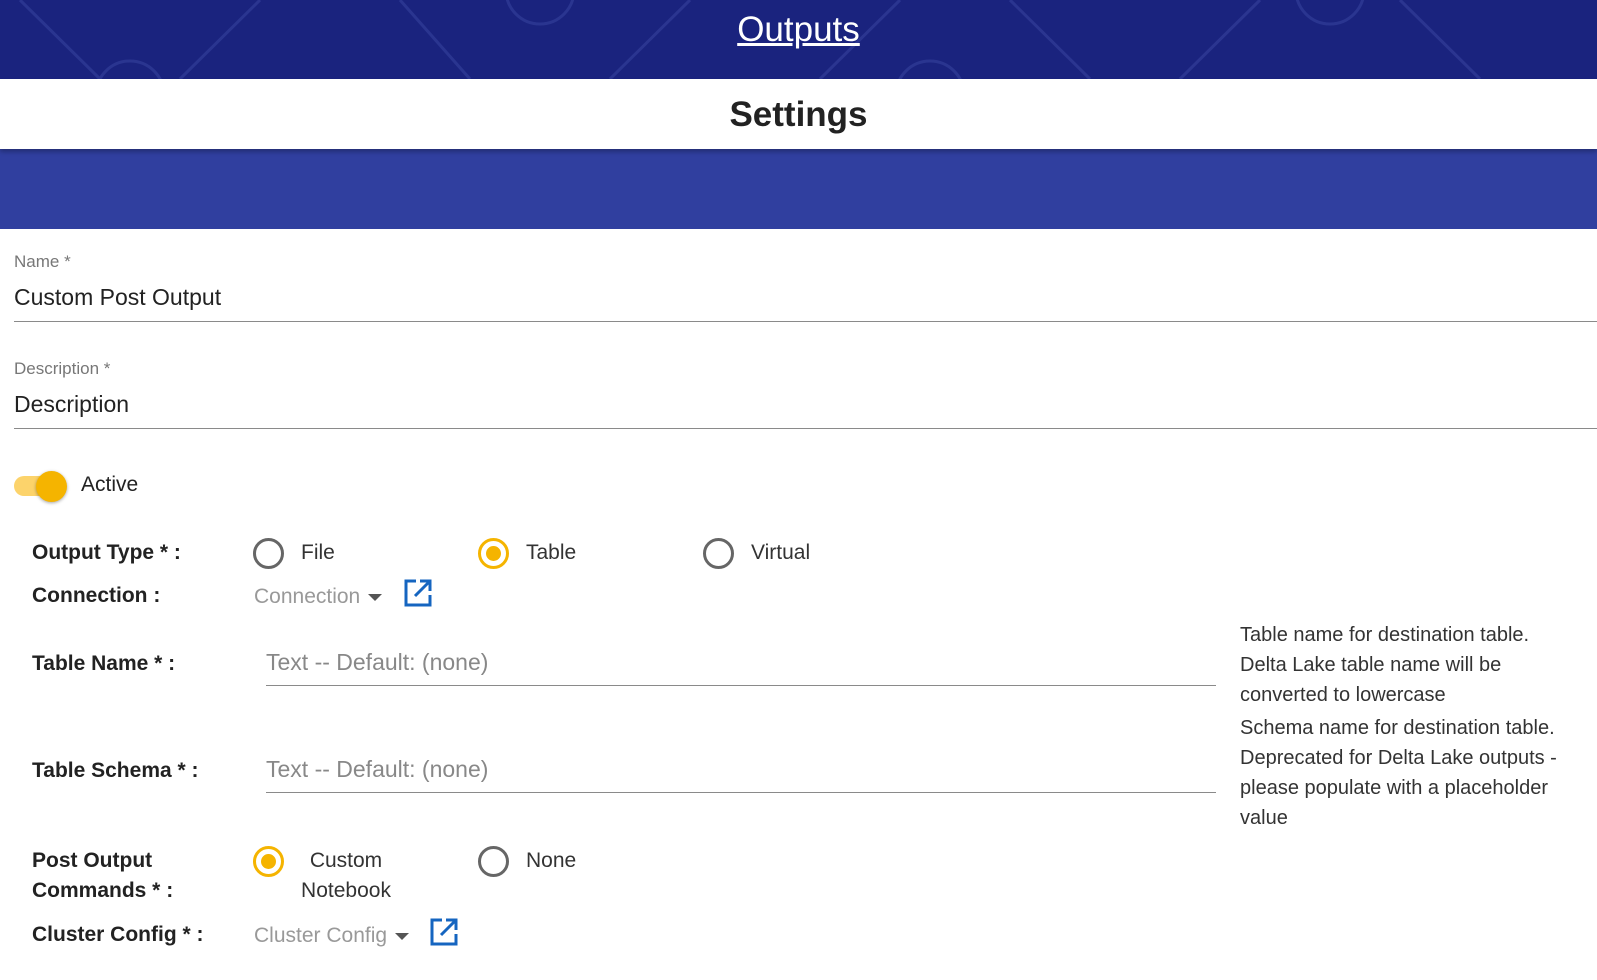 This screenshot has width=1597, height=980. What do you see at coordinates (118, 934) in the screenshot?
I see `cluster-config-label: Cluster Config * :` at bounding box center [118, 934].